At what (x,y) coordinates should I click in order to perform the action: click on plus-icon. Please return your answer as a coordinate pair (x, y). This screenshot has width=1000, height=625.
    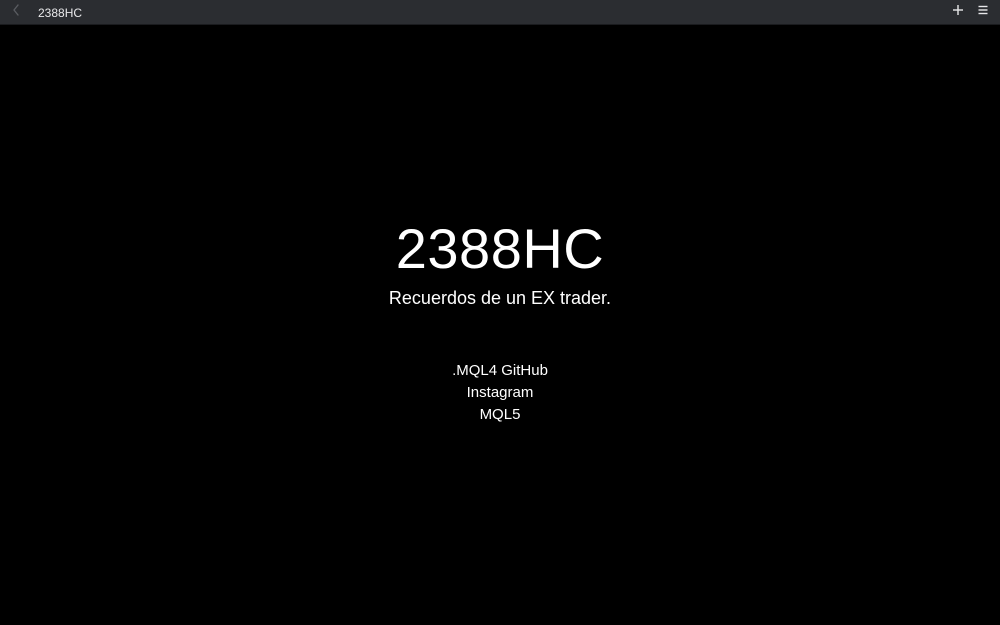
    Looking at the image, I should click on (958, 12).